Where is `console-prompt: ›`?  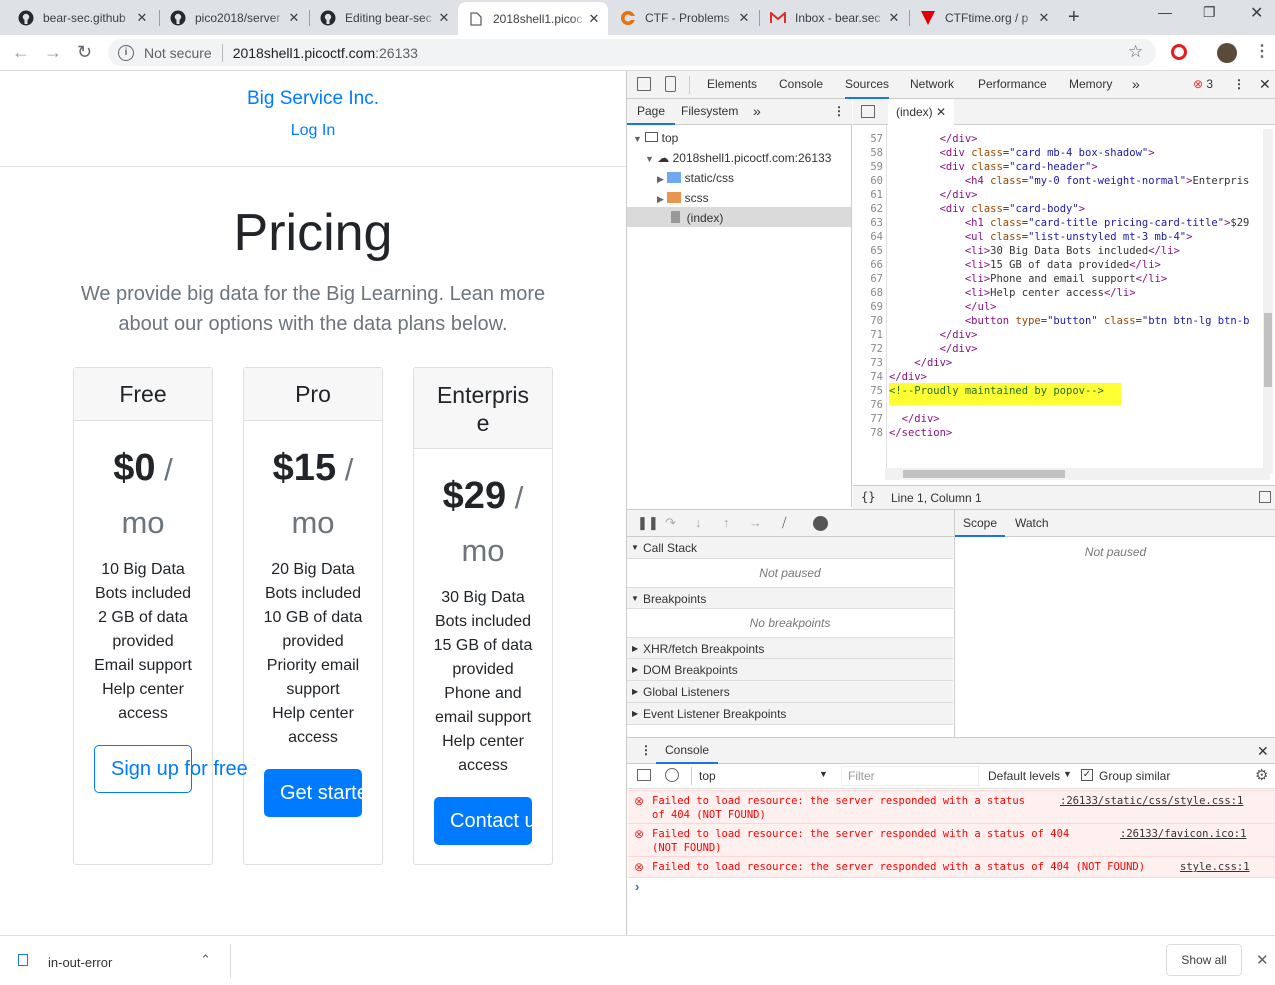 console-prompt: › is located at coordinates (637, 886).